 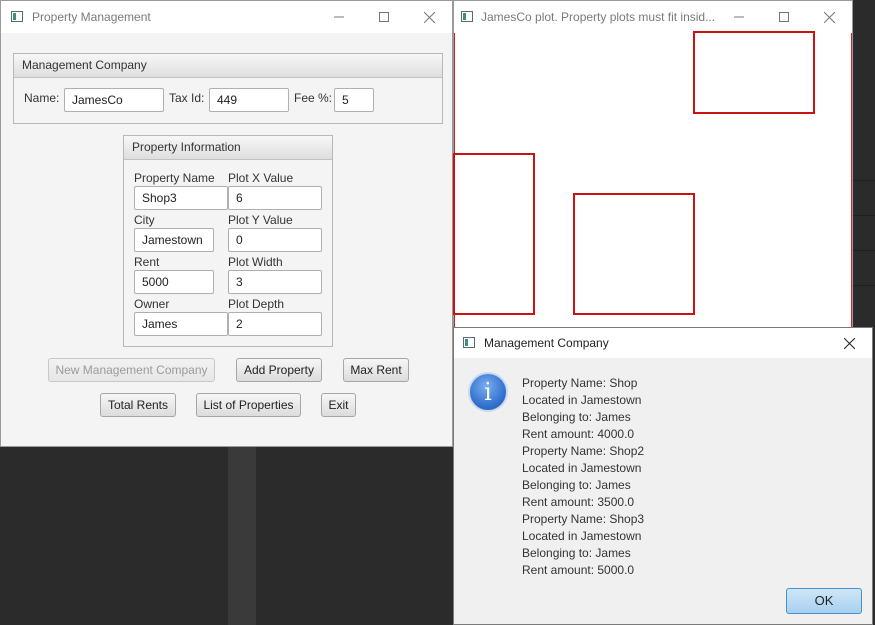 What do you see at coordinates (249, 100) in the screenshot?
I see `taxid-field: 449` at bounding box center [249, 100].